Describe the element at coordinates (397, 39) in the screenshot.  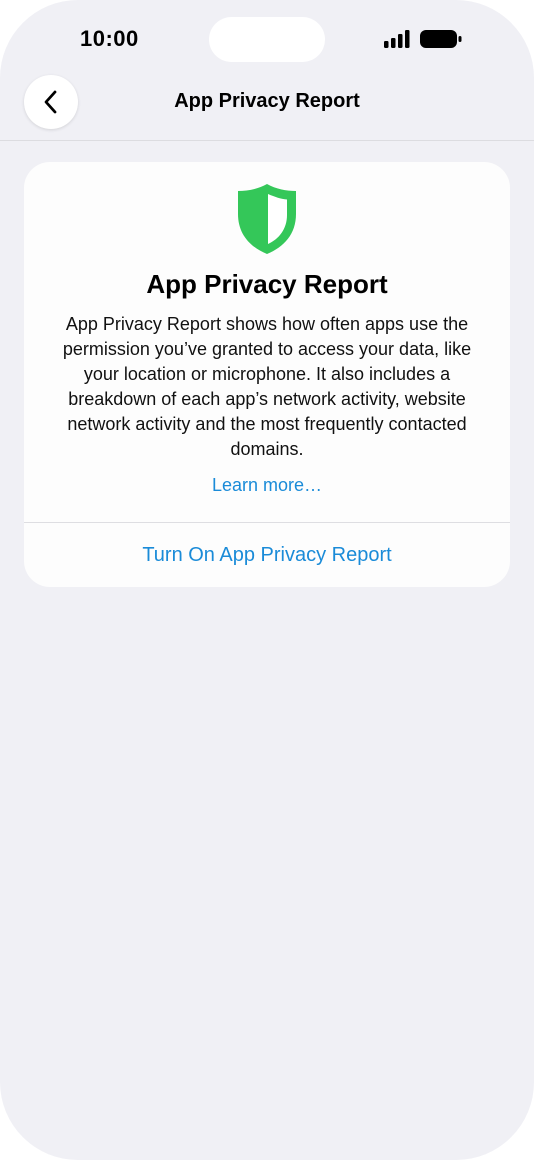
I see `signal-icon` at that location.